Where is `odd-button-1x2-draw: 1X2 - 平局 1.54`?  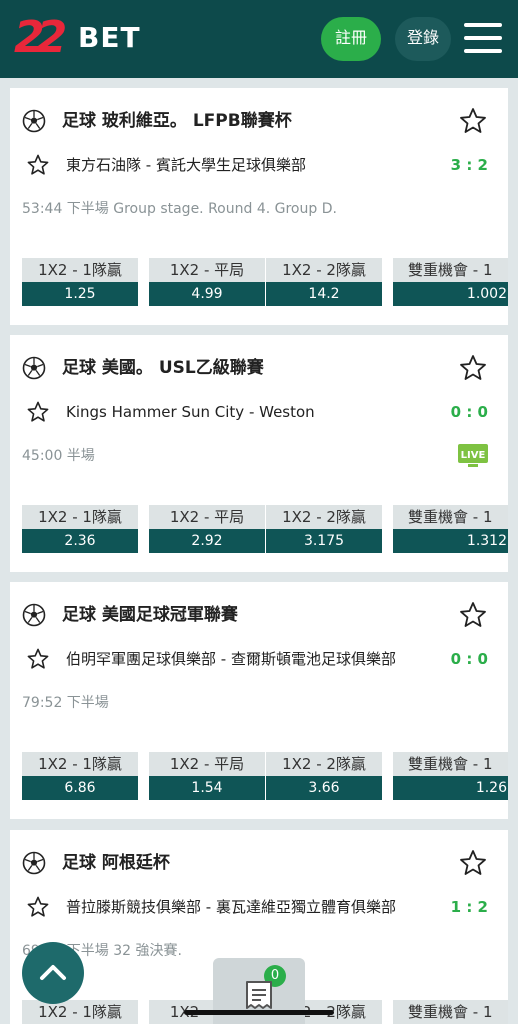
odd-button-1x2-draw: 1X2 - 平局 1.54 is located at coordinates (207, 776).